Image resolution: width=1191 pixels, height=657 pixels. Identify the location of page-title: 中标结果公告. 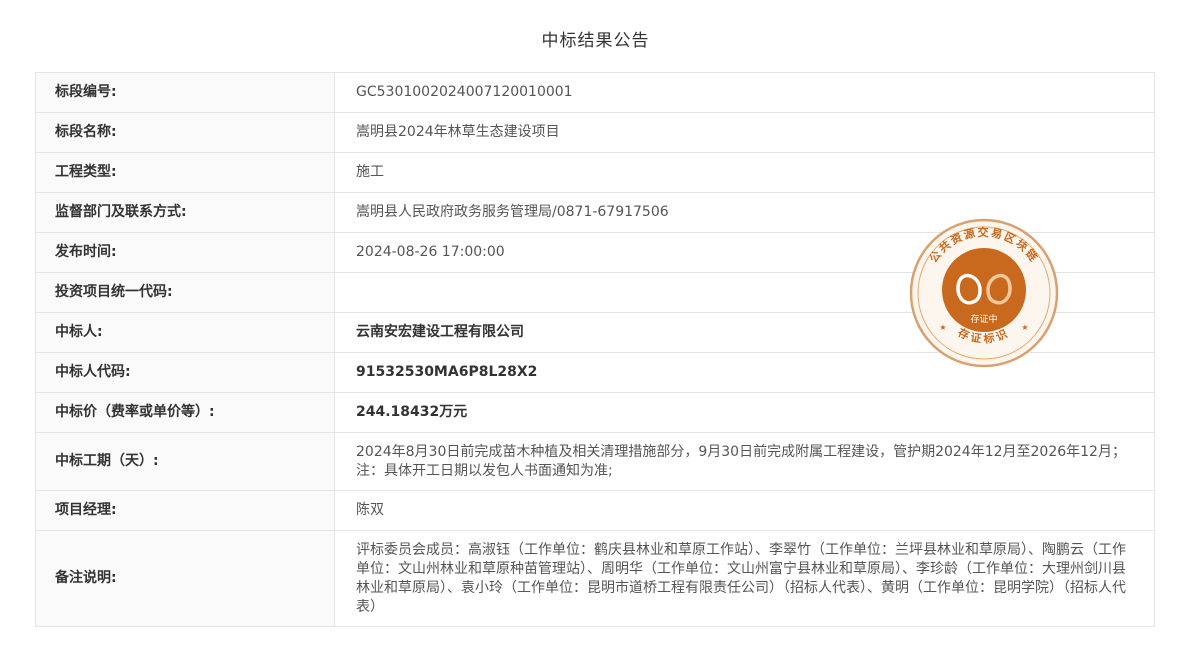
(595, 41).